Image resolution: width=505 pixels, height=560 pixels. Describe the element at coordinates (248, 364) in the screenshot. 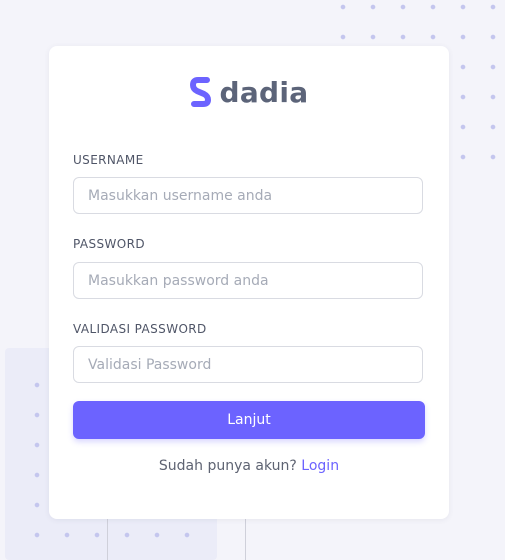

I see `confirm-password-input` at that location.